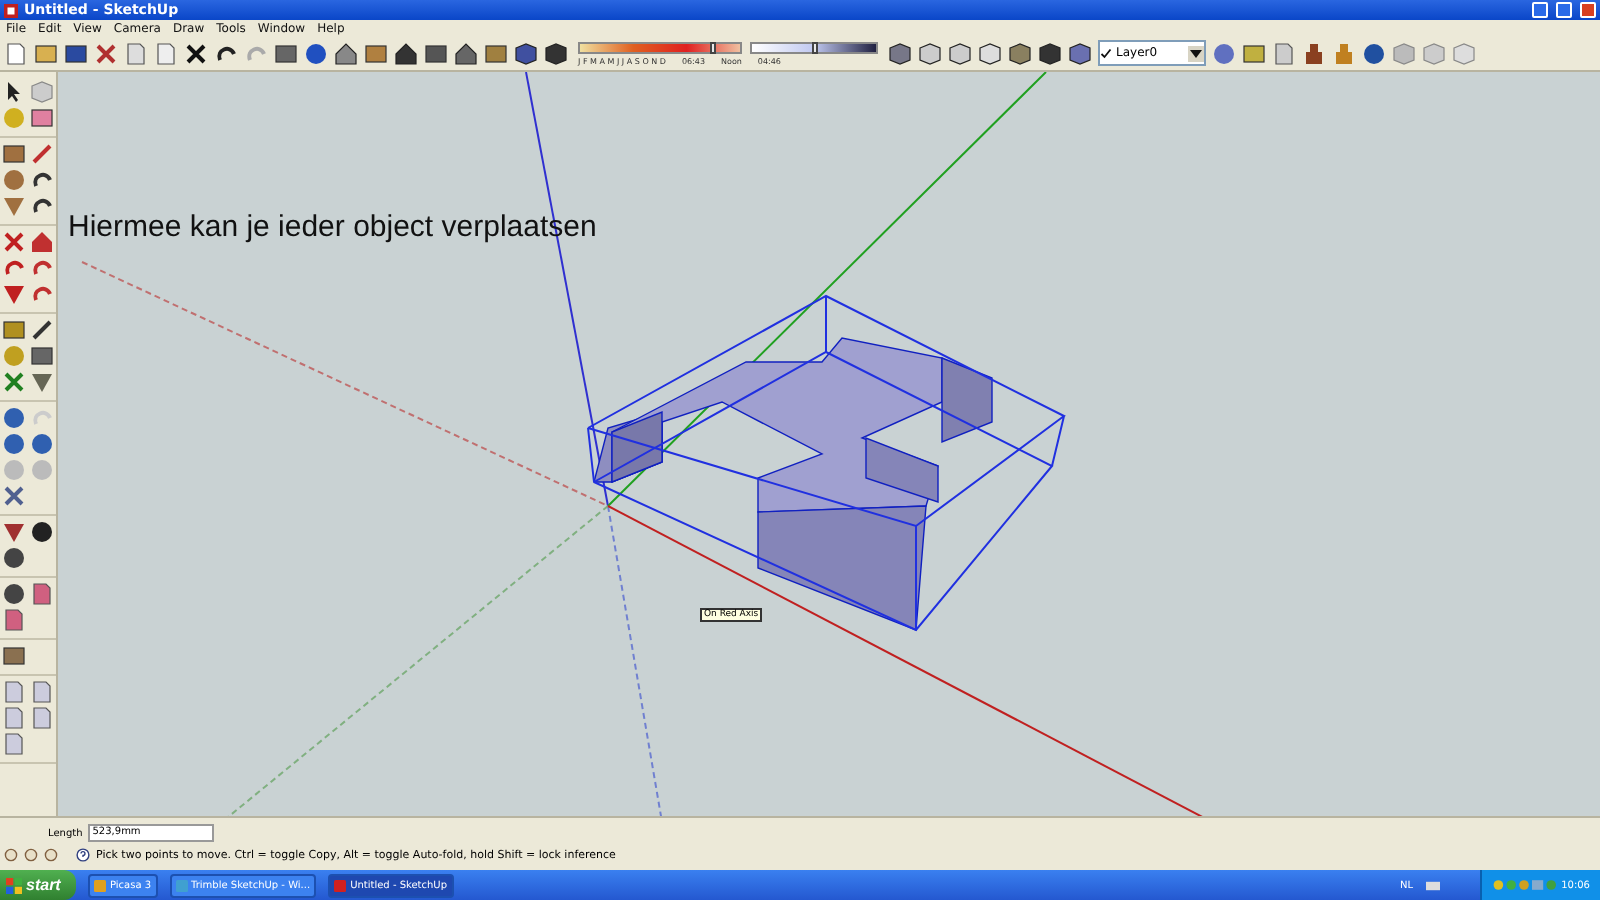 The height and width of the screenshot is (900, 1600). Describe the element at coordinates (1196, 53) in the screenshot. I see `caret-icon` at that location.